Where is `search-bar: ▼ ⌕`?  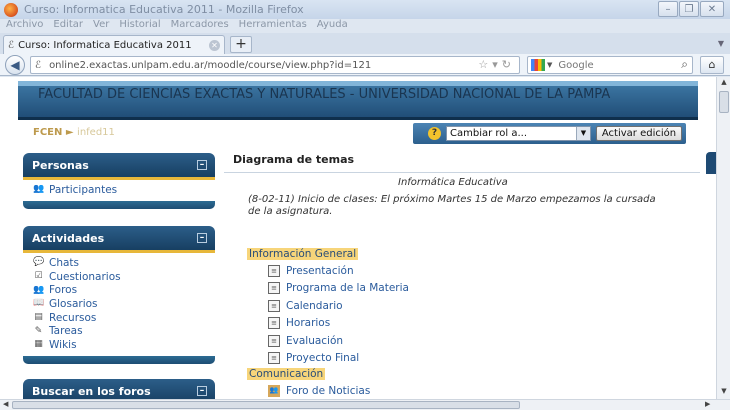 search-bar: ▼ ⌕ is located at coordinates (610, 65).